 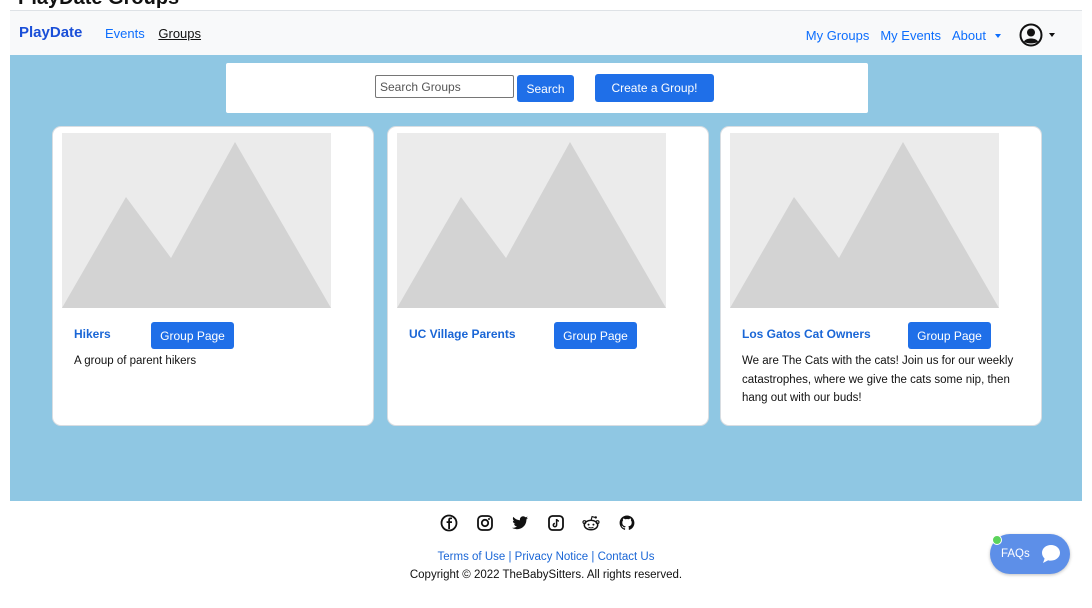 What do you see at coordinates (552, 557) in the screenshot?
I see `privacy-notice-link: Privacy Notice` at bounding box center [552, 557].